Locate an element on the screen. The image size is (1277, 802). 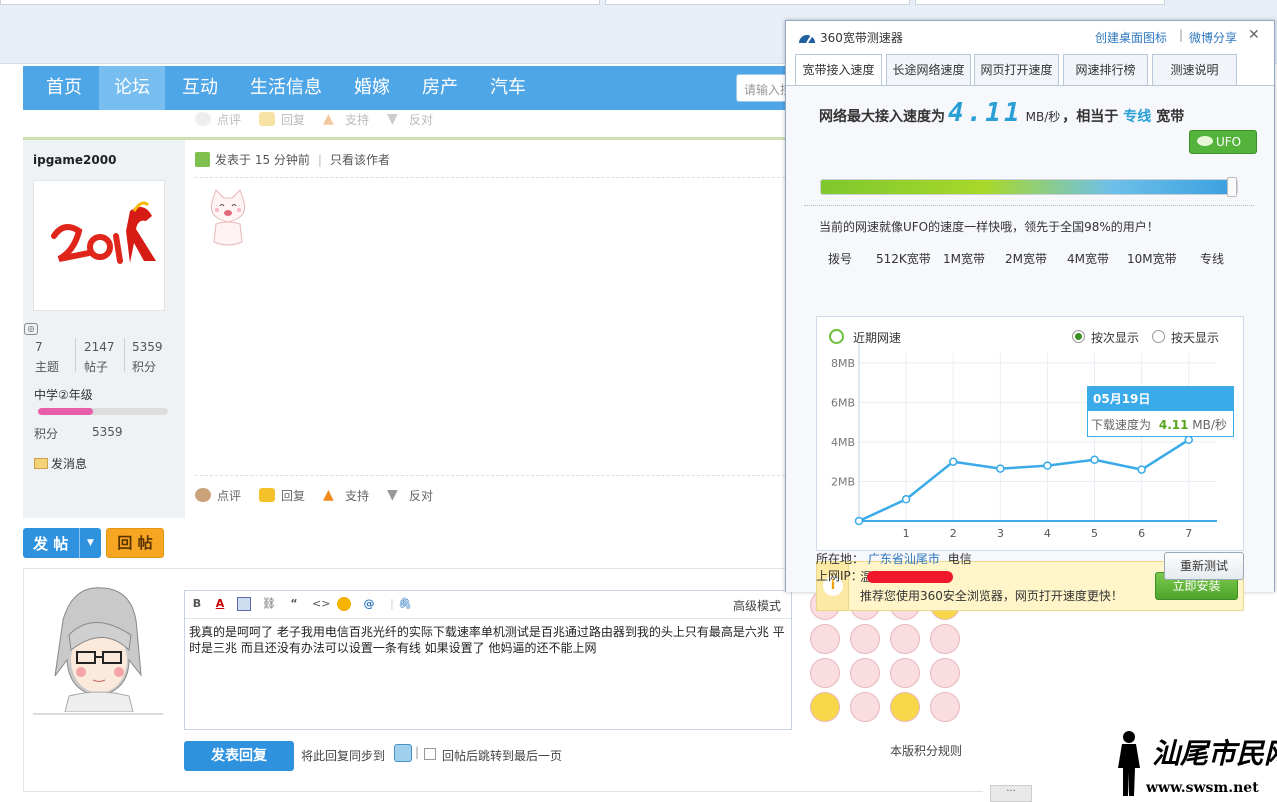
tick-2m: 2M宽带 is located at coordinates (1026, 259).